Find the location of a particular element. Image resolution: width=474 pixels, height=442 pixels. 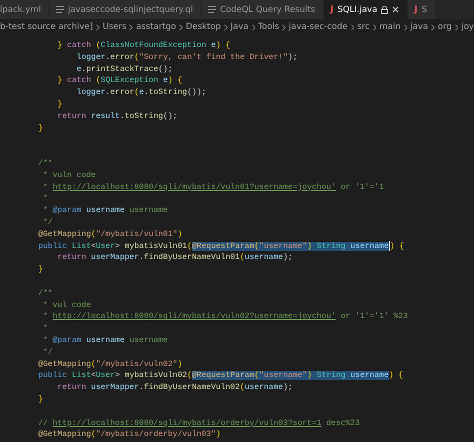

breadcrumb-item: java is located at coordinates (419, 27).